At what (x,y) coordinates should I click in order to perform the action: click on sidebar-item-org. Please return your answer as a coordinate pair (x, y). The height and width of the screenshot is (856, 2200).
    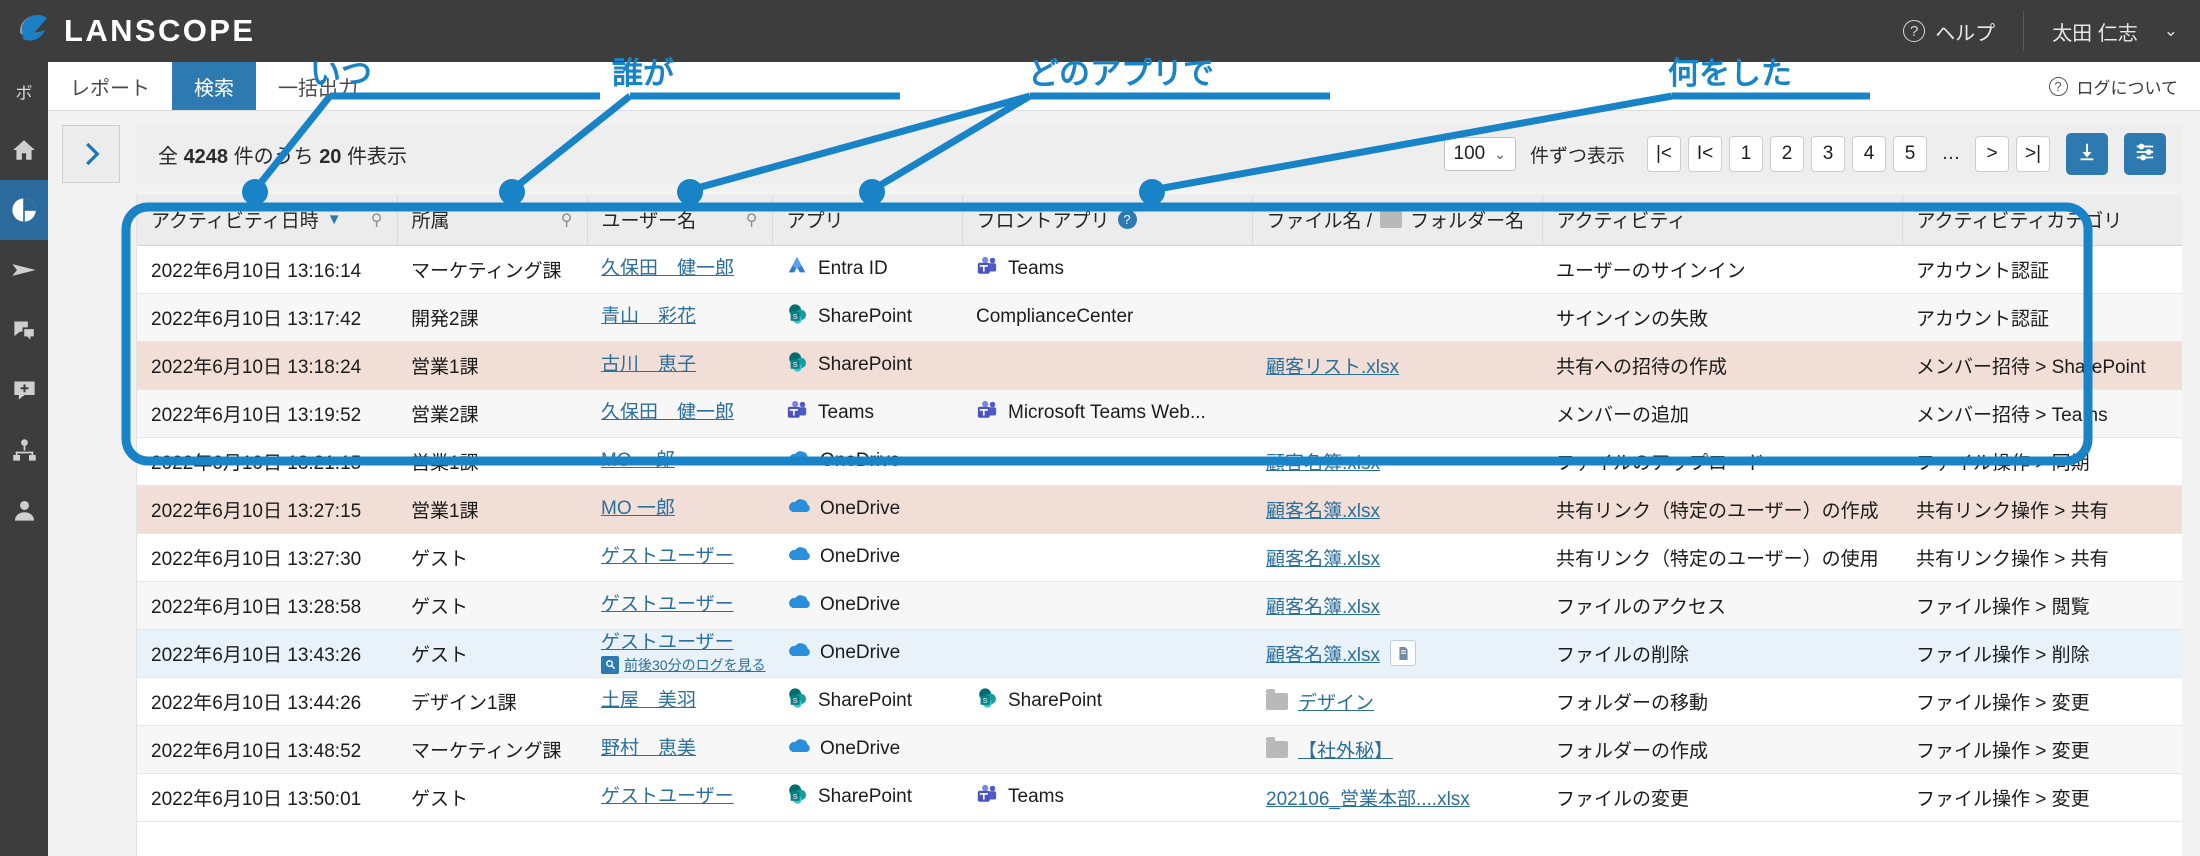
    Looking at the image, I should click on (24, 450).